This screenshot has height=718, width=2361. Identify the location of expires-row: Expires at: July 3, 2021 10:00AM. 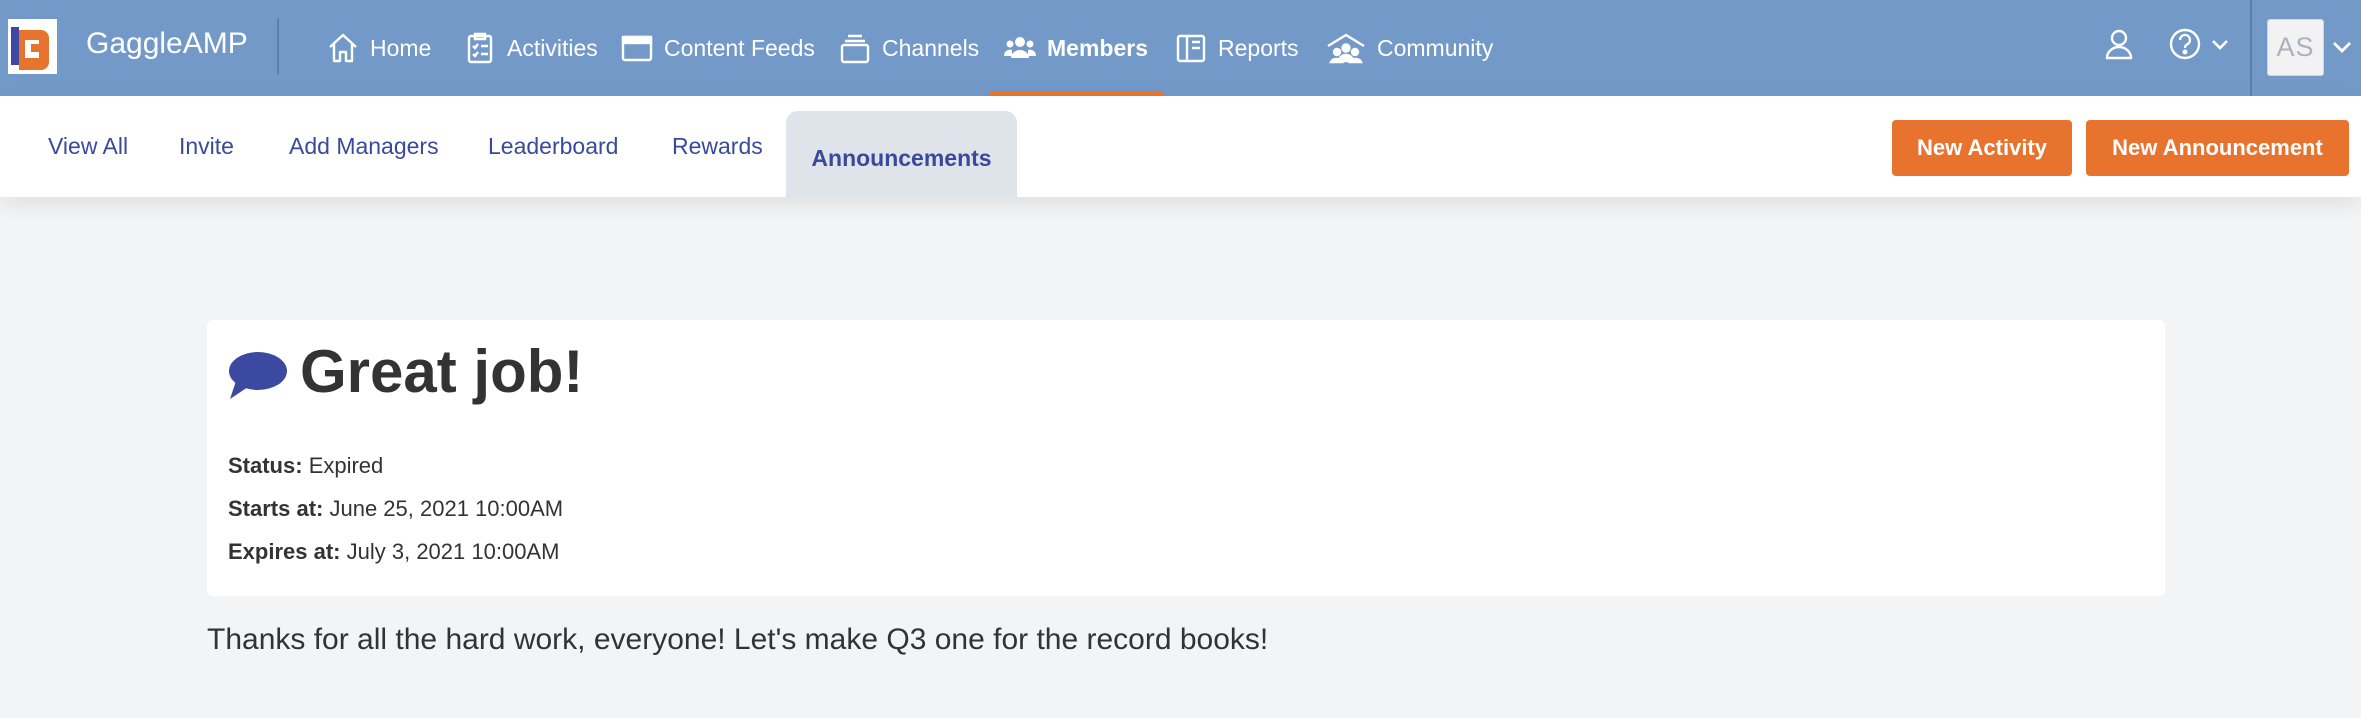
(393, 552).